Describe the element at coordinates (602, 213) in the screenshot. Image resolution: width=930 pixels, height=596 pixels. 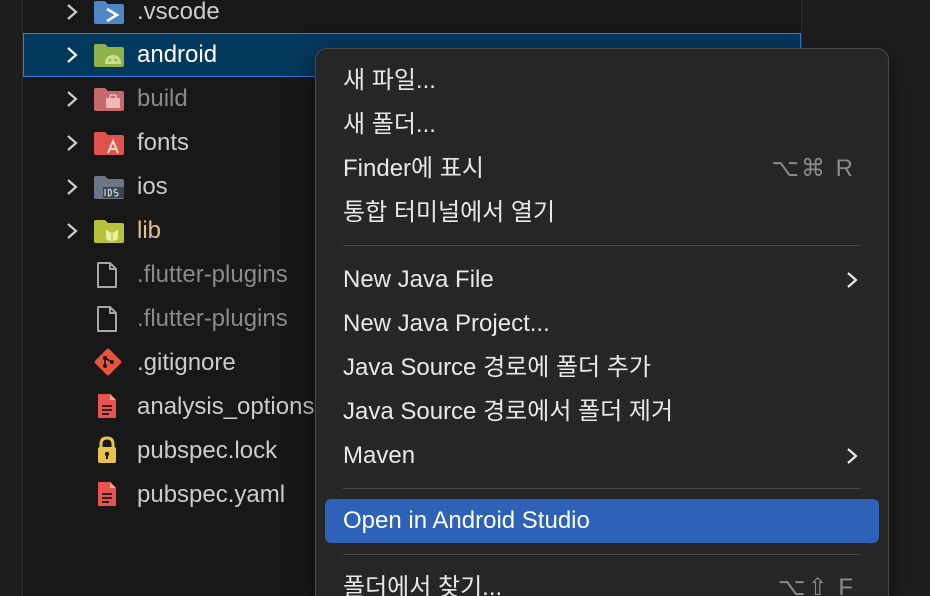
I see `menu-item-open-in-terminal: 통합 터미널에서 열기` at that location.